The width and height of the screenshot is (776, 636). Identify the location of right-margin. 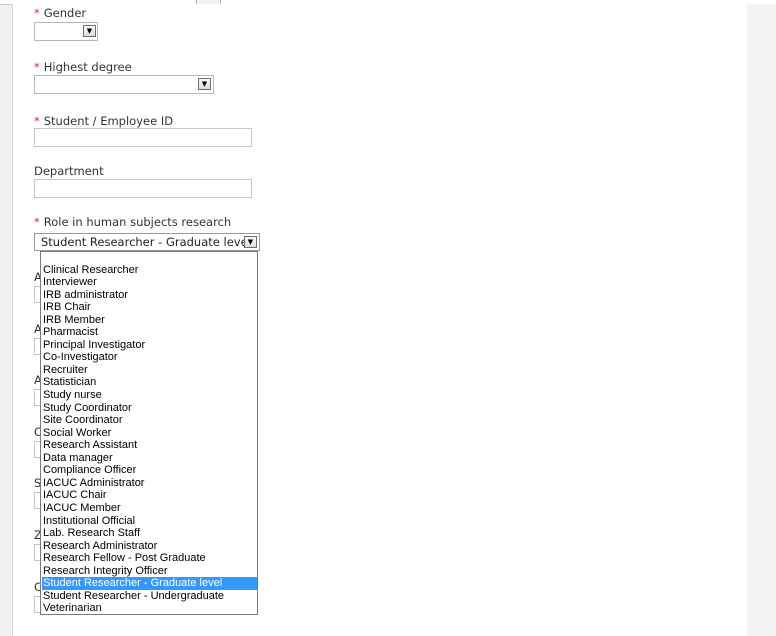
(761, 320).